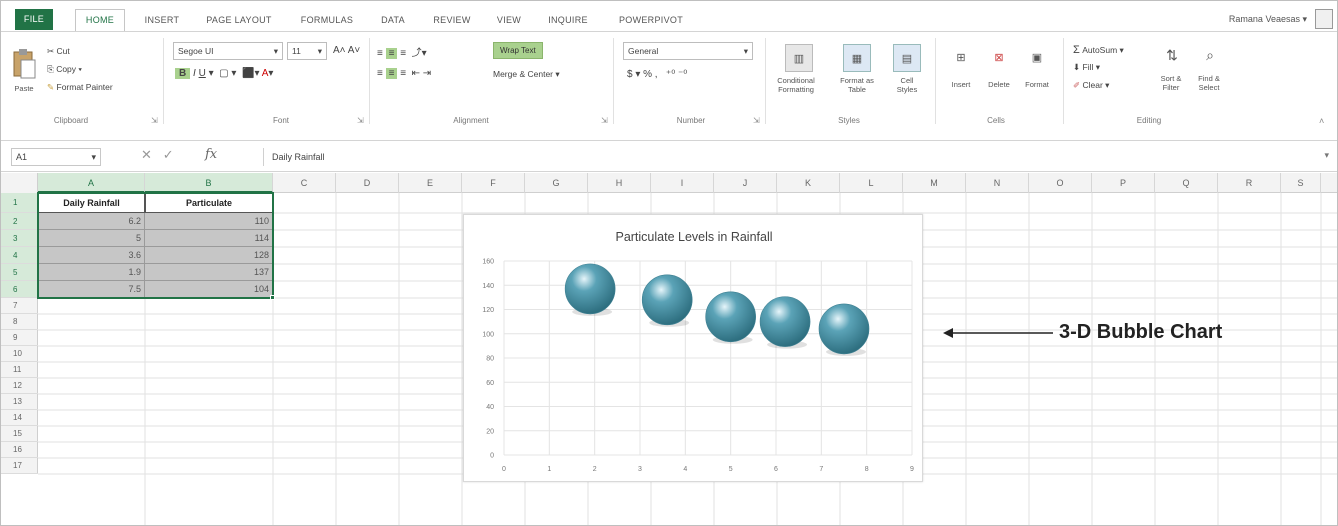 This screenshot has width=1338, height=526. I want to click on column-header-a: A, so click(91, 183).